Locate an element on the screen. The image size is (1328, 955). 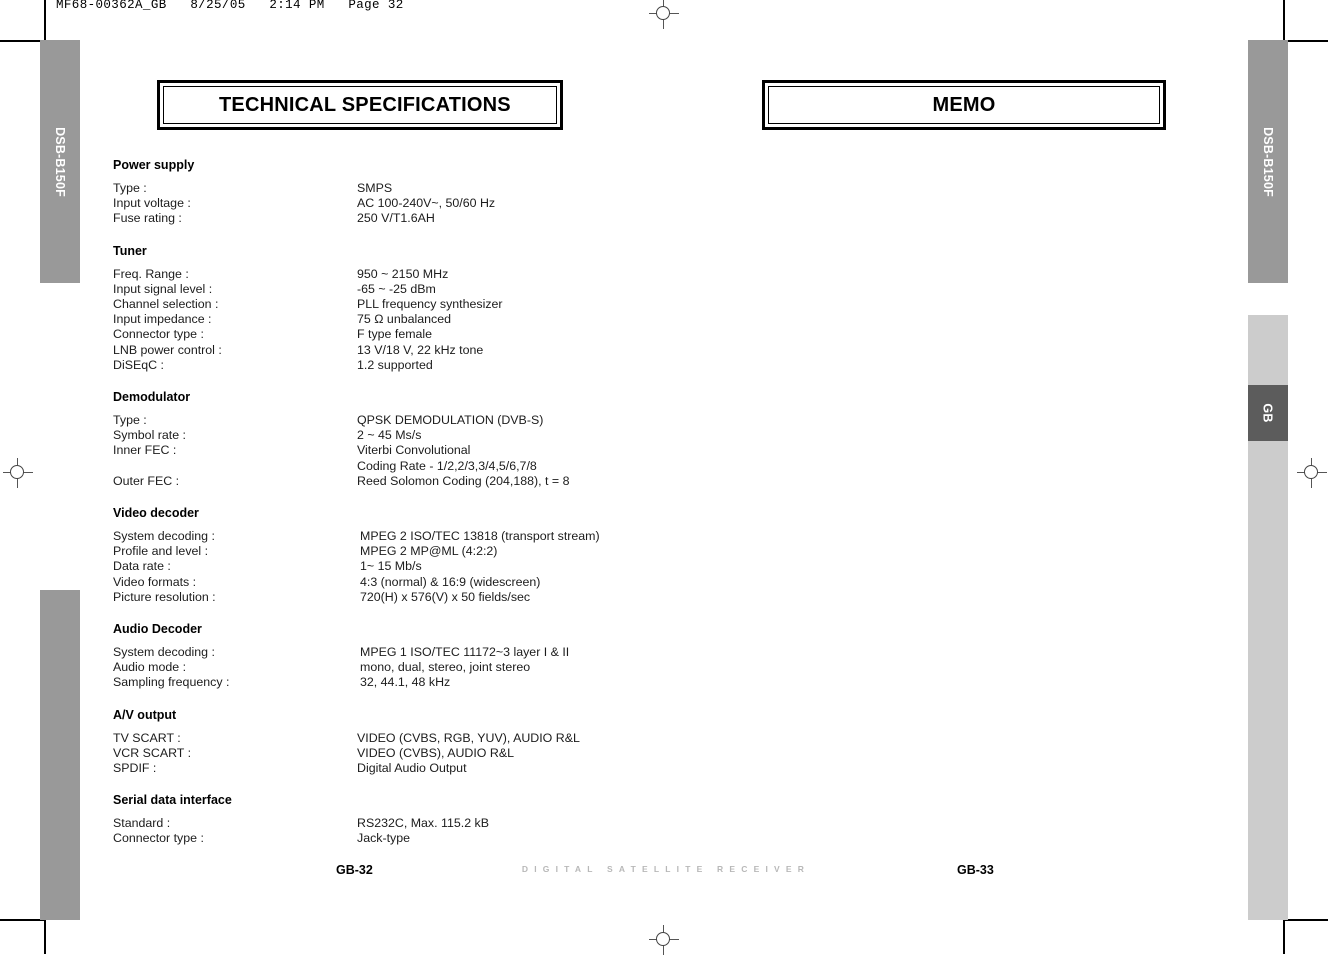
spec-row: Input signal level : -65 ~ -25 dBm is located at coordinates (423, 289).